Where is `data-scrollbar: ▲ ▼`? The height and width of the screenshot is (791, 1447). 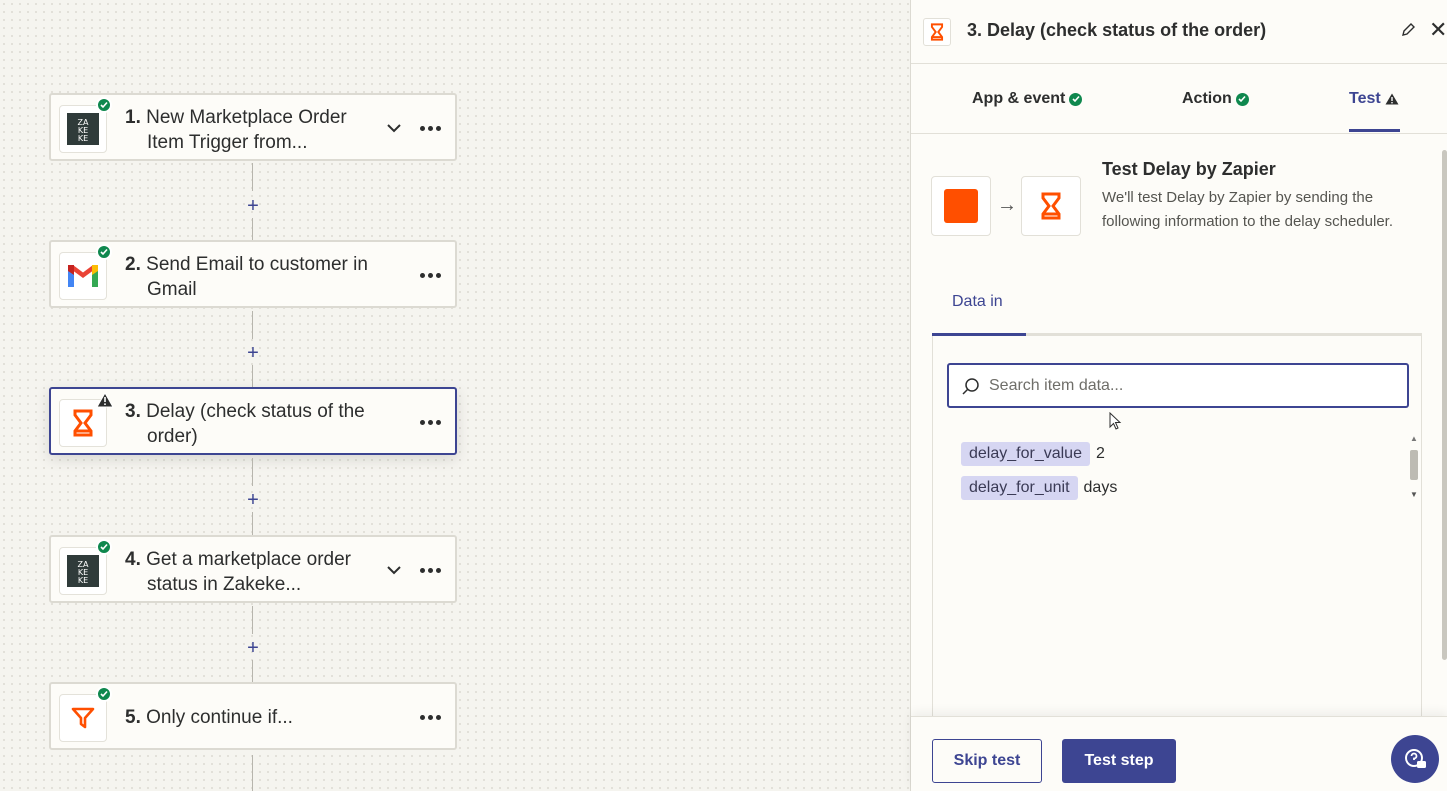
data-scrollbar: ▲ ▼ is located at coordinates (1414, 470).